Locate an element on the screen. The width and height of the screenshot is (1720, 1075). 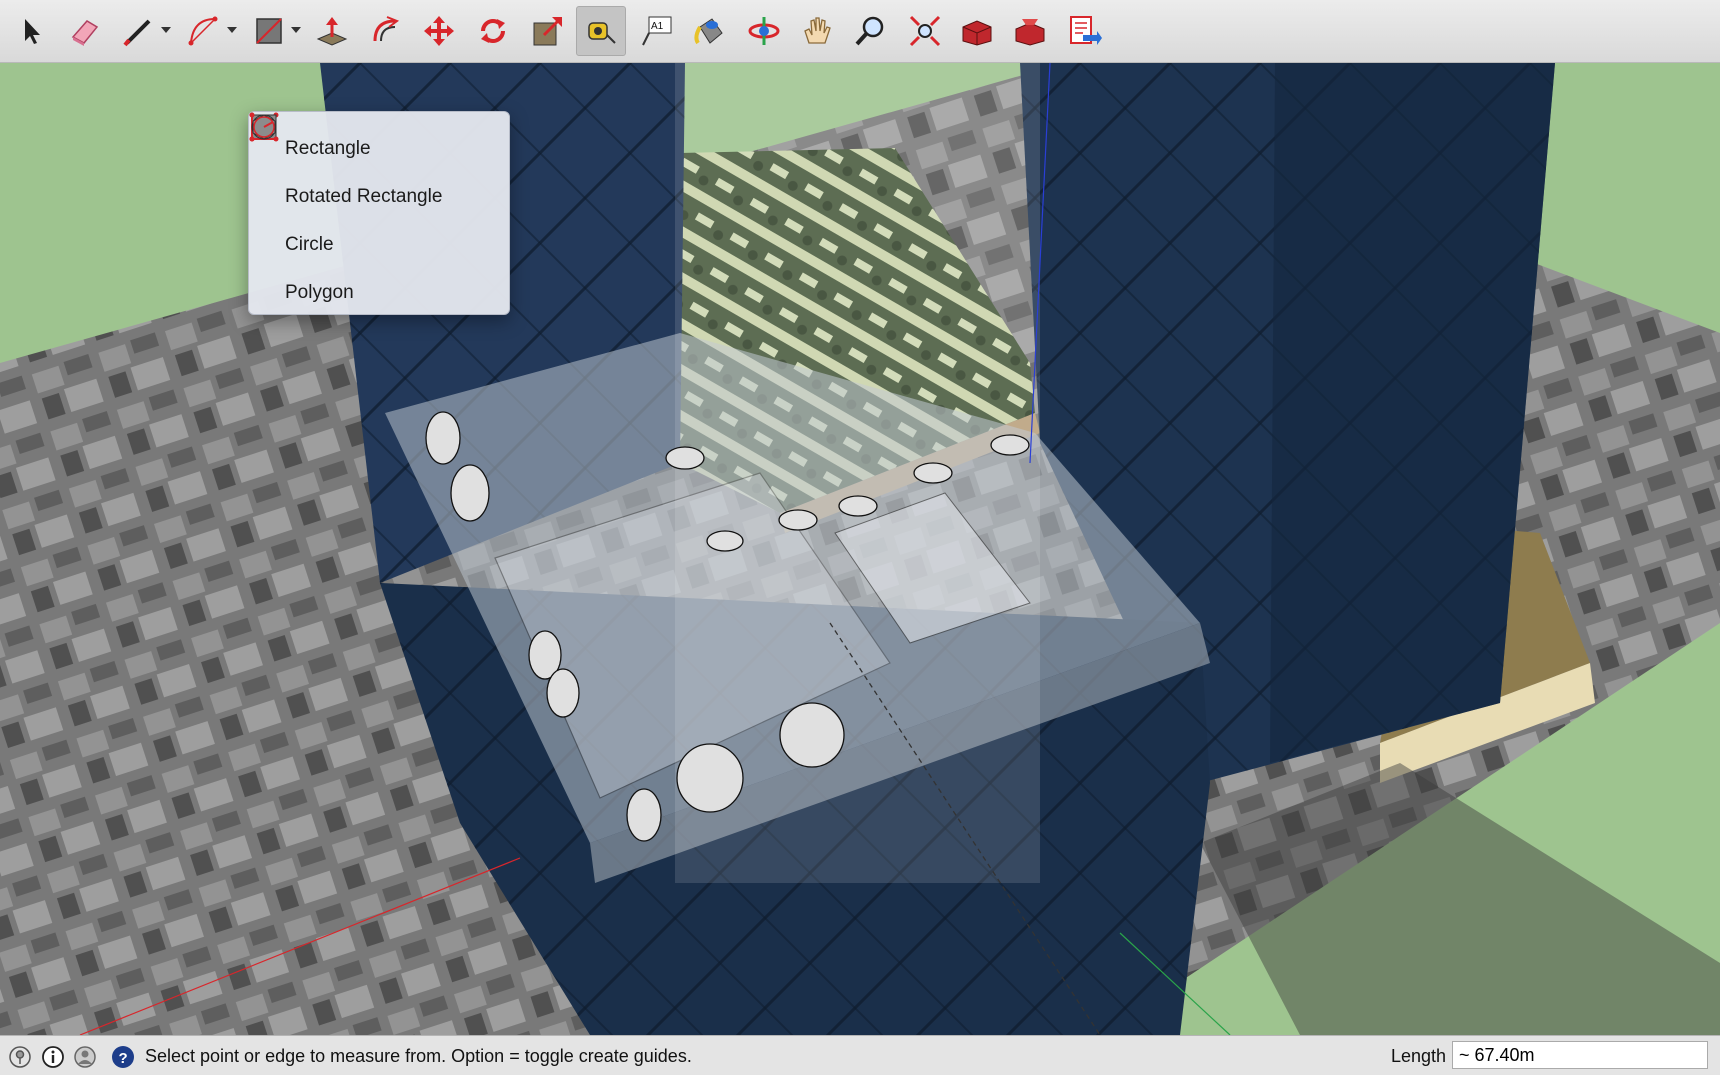
user-account-icon is located at coordinates (85, 1057).